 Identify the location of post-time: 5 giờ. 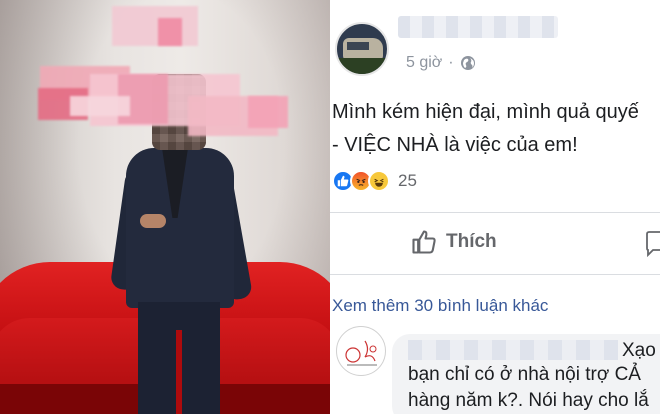
(424, 63).